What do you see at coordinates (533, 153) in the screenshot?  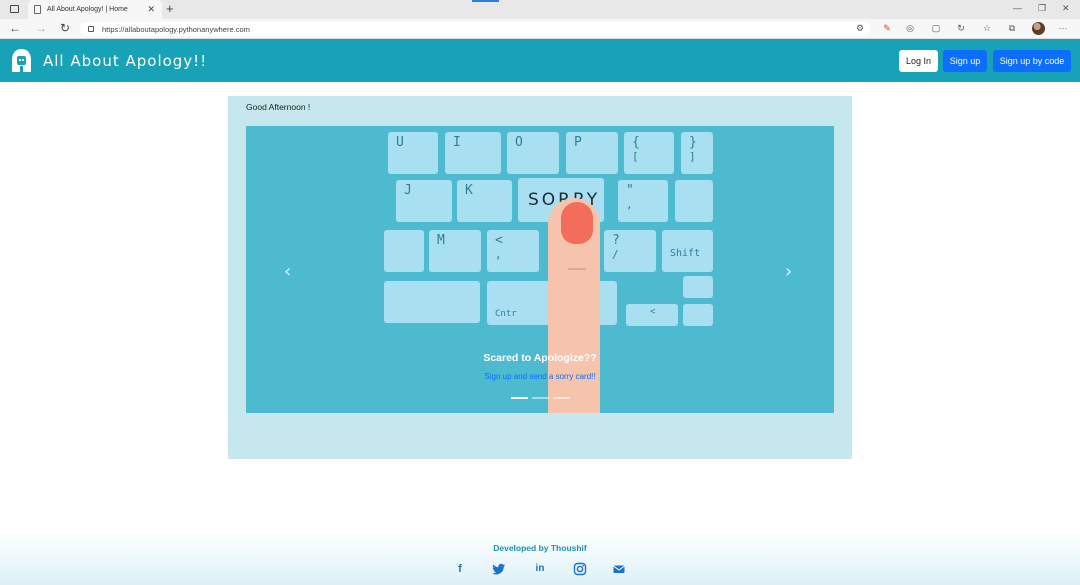 I see `key-o: O` at bounding box center [533, 153].